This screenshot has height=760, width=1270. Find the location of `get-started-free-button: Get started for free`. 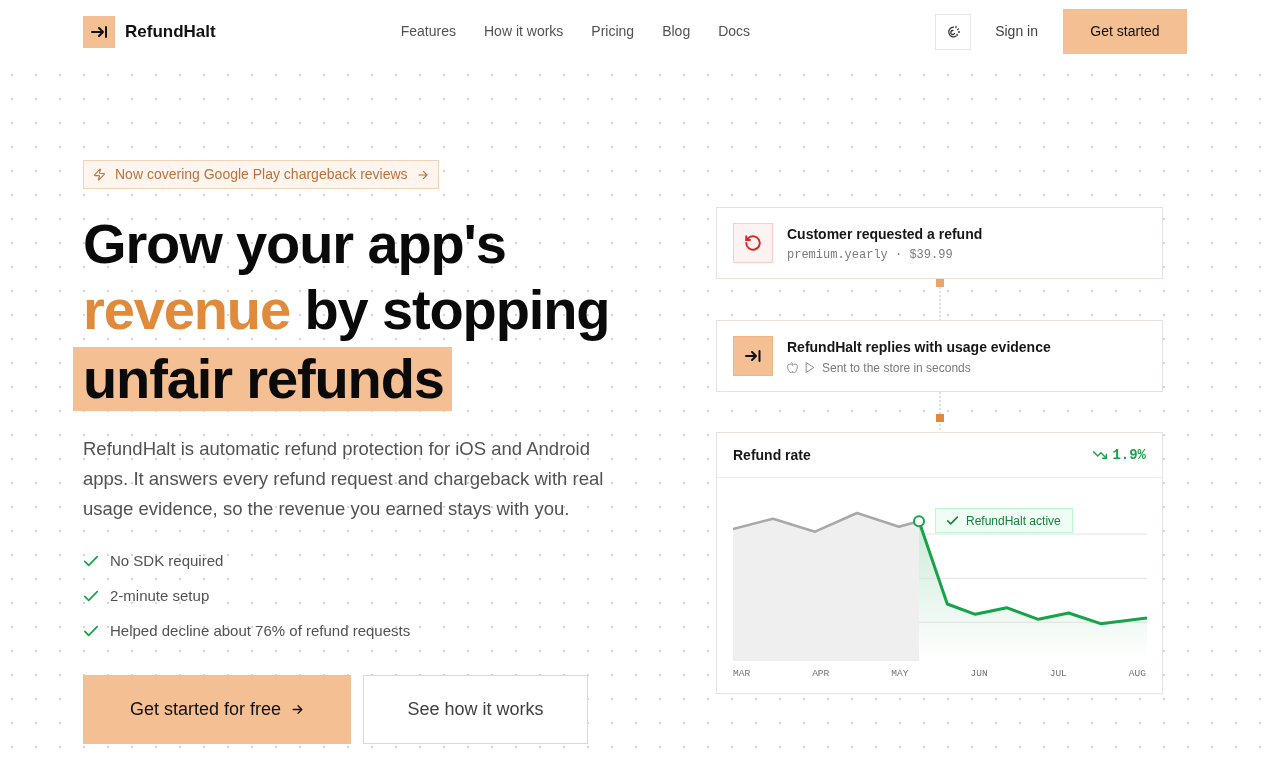

get-started-free-button: Get started for free is located at coordinates (217, 709).